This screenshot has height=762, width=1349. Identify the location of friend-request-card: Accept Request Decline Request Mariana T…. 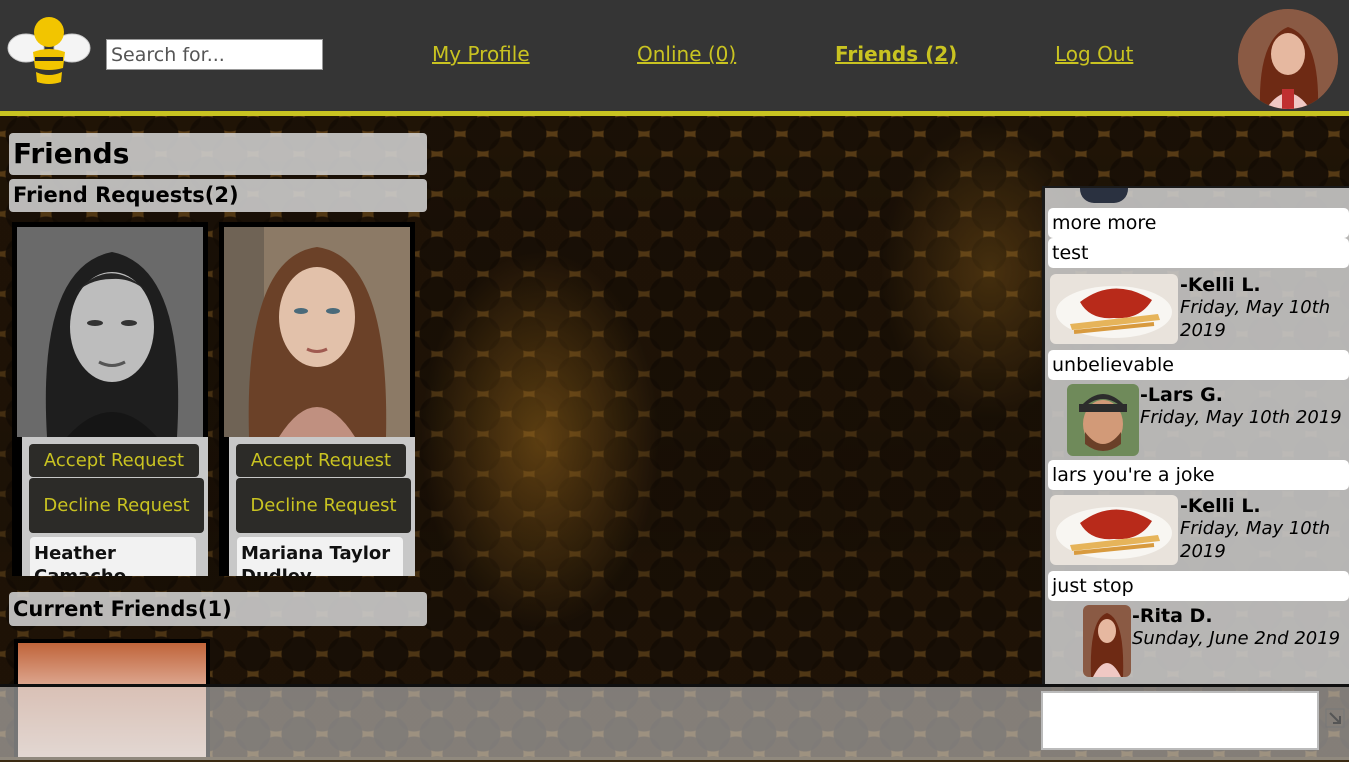
(317, 399).